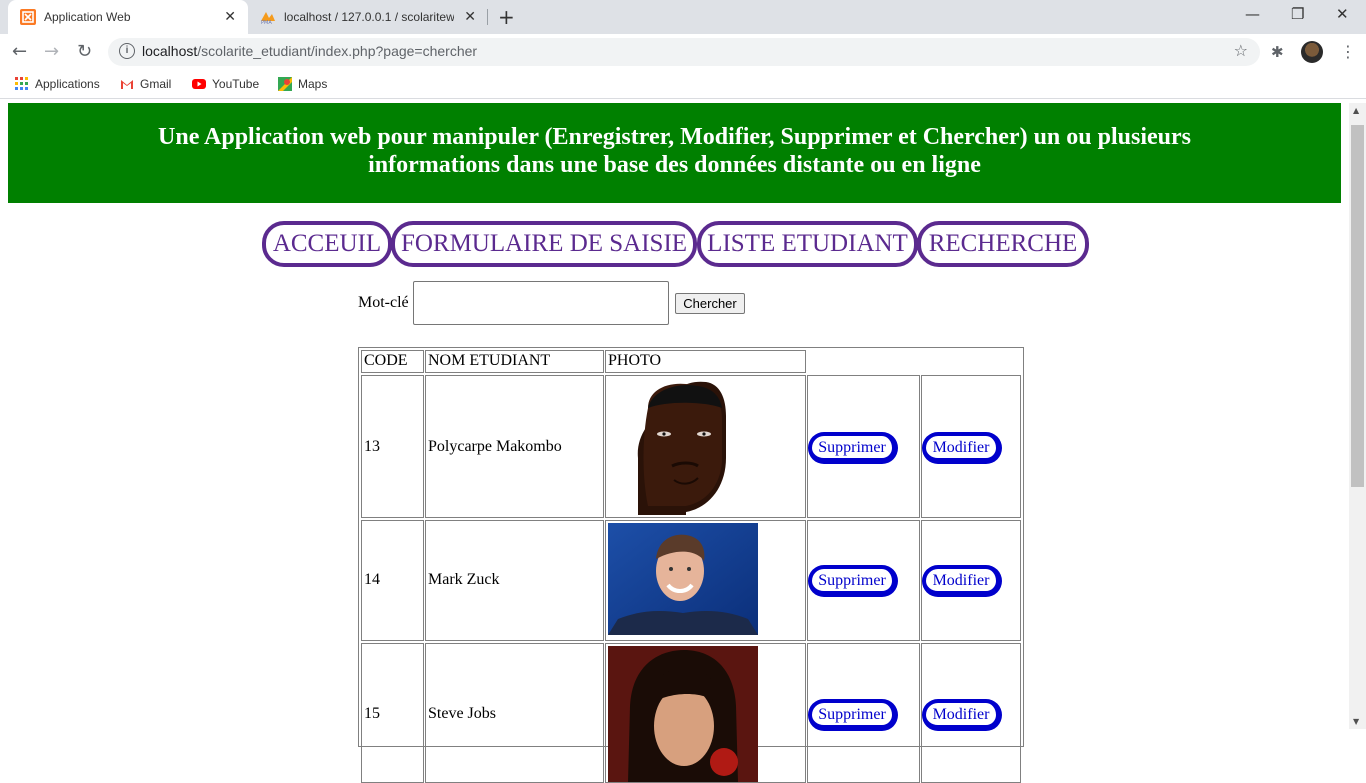  Describe the element at coordinates (683, 84) in the screenshot. I see `bookmarks-bar: Applications Gmail YouTube Maps` at that location.